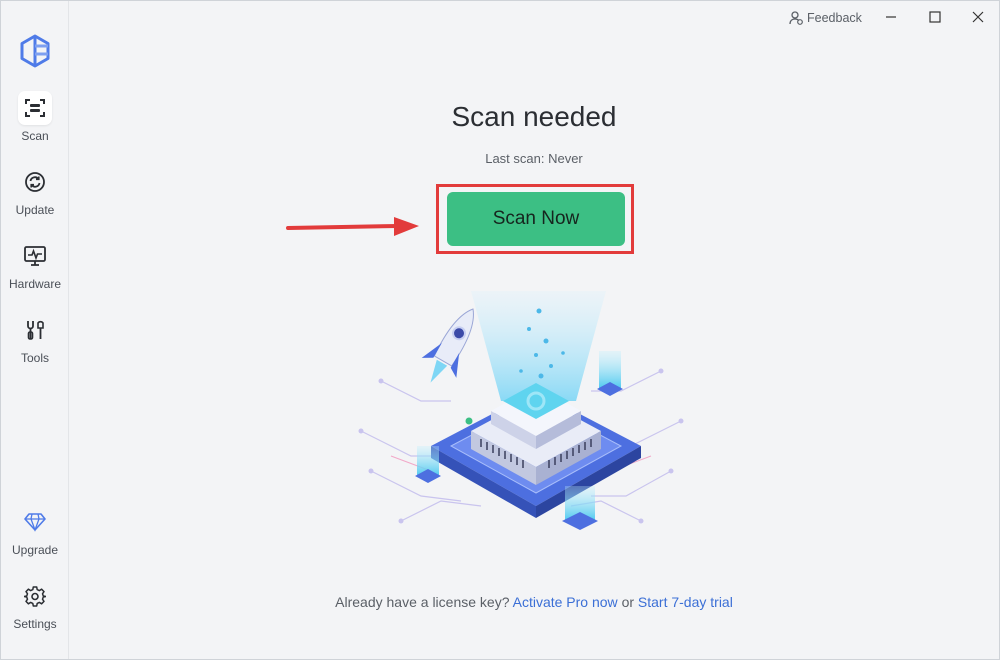 The image size is (1000, 660). I want to click on tools-icon, so click(35, 330).